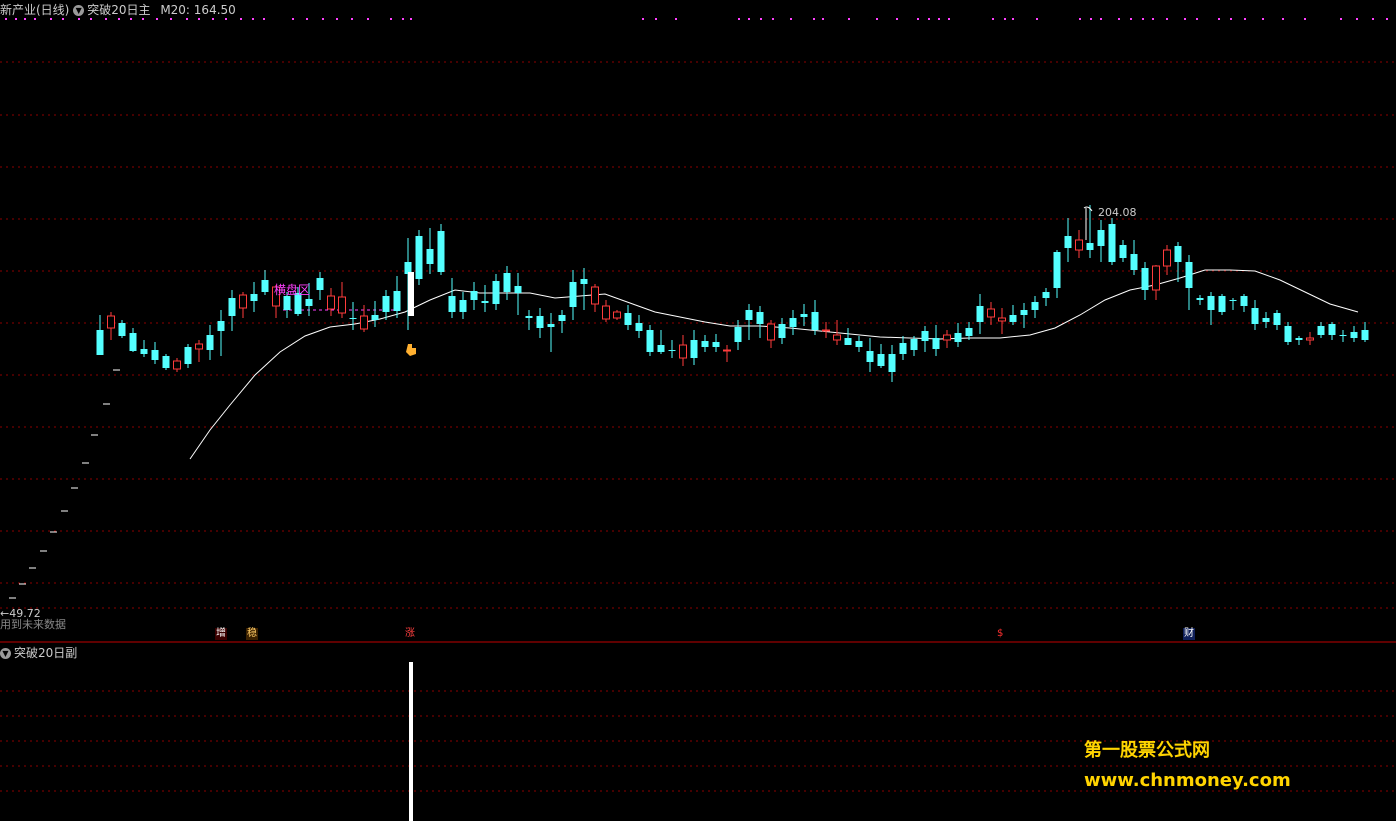  Describe the element at coordinates (5, 653) in the screenshot. I see `sub-indicator-toggle-icon: ▼` at that location.